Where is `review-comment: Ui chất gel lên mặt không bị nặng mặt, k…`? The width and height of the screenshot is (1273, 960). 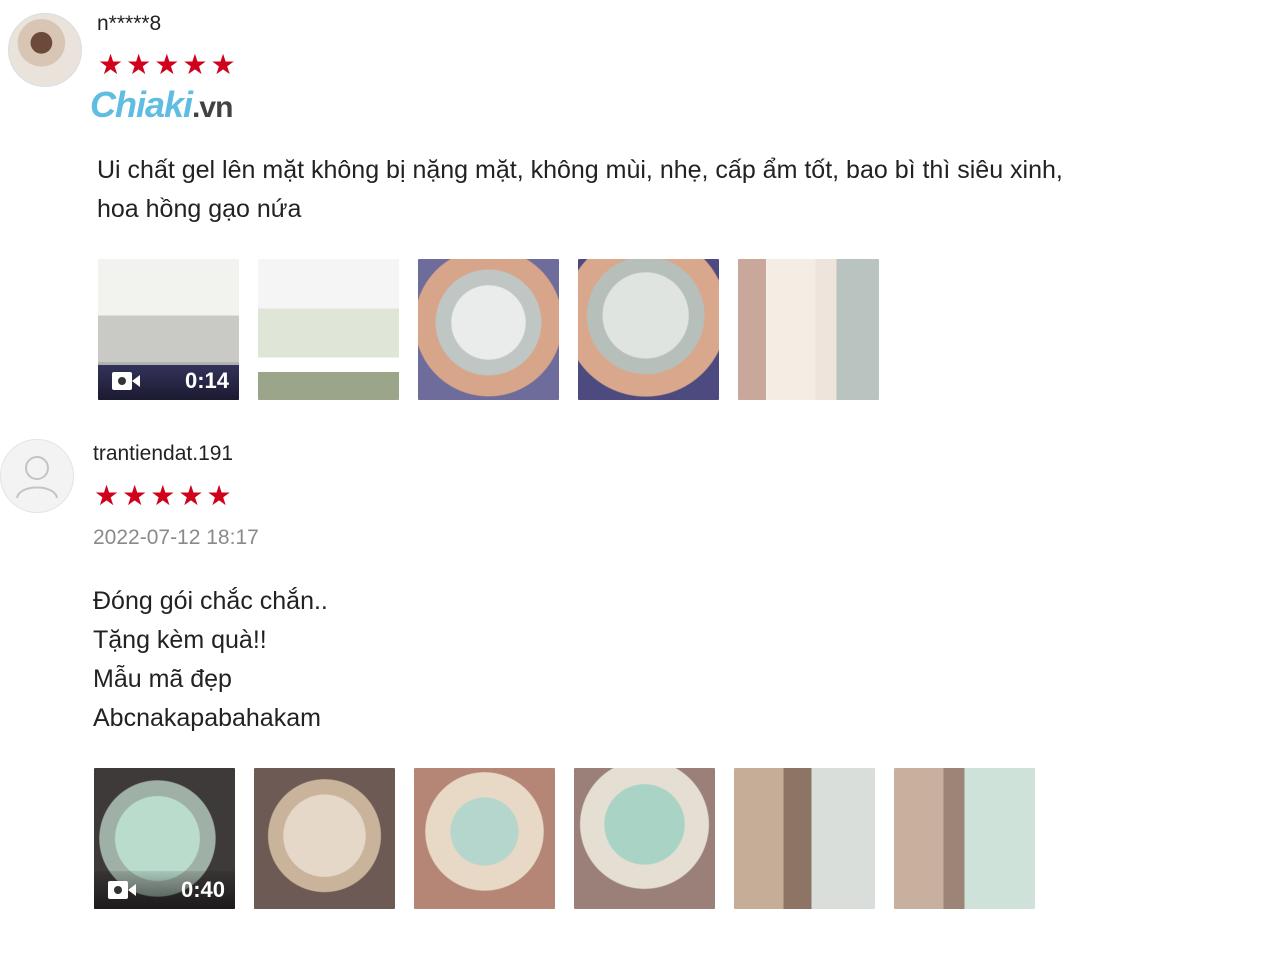 review-comment: Ui chất gel lên mặt không bị nặng mặt, k… is located at coordinates (580, 189).